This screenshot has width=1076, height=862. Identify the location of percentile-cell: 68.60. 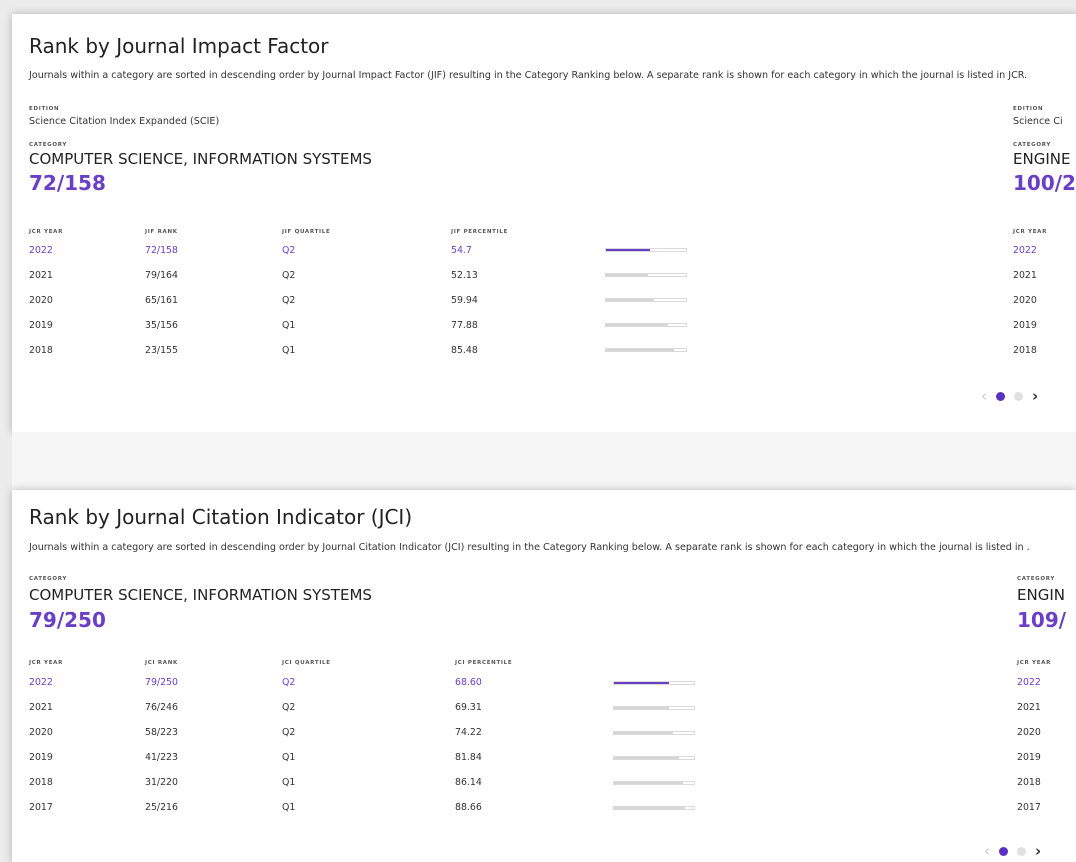
(468, 682).